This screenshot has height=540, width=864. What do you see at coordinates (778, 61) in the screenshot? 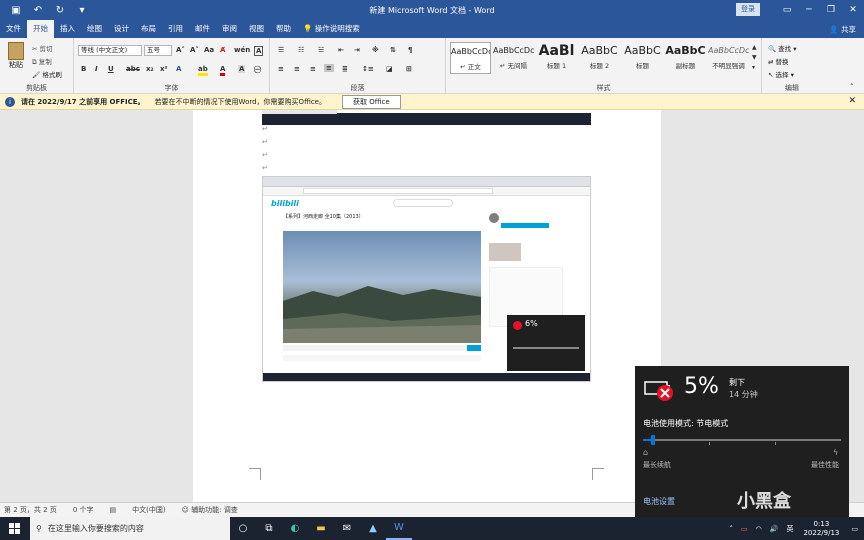
I see `replace-button: ⇄ 替换` at bounding box center [778, 61].